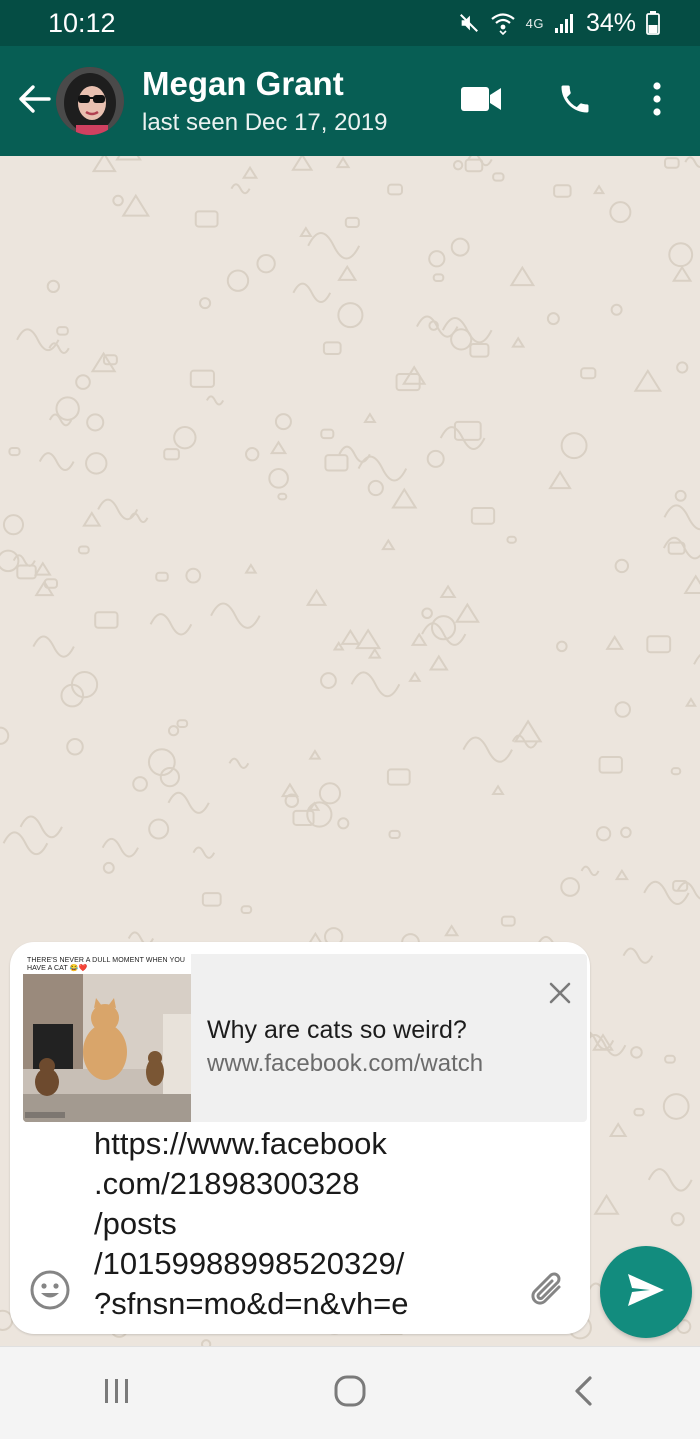  I want to click on attach-button, so click(549, 1293).